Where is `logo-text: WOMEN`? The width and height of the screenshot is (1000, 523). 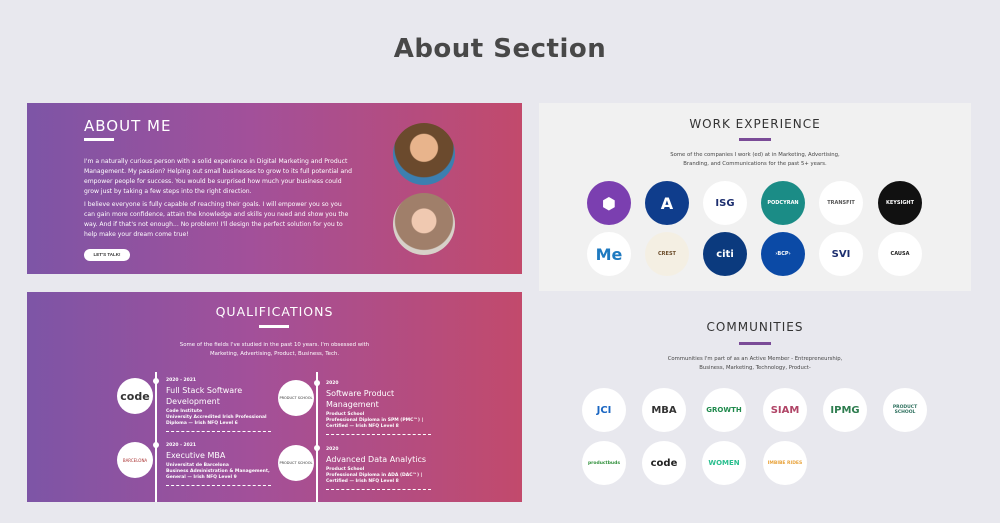
logo-text: WOMEN is located at coordinates (724, 463).